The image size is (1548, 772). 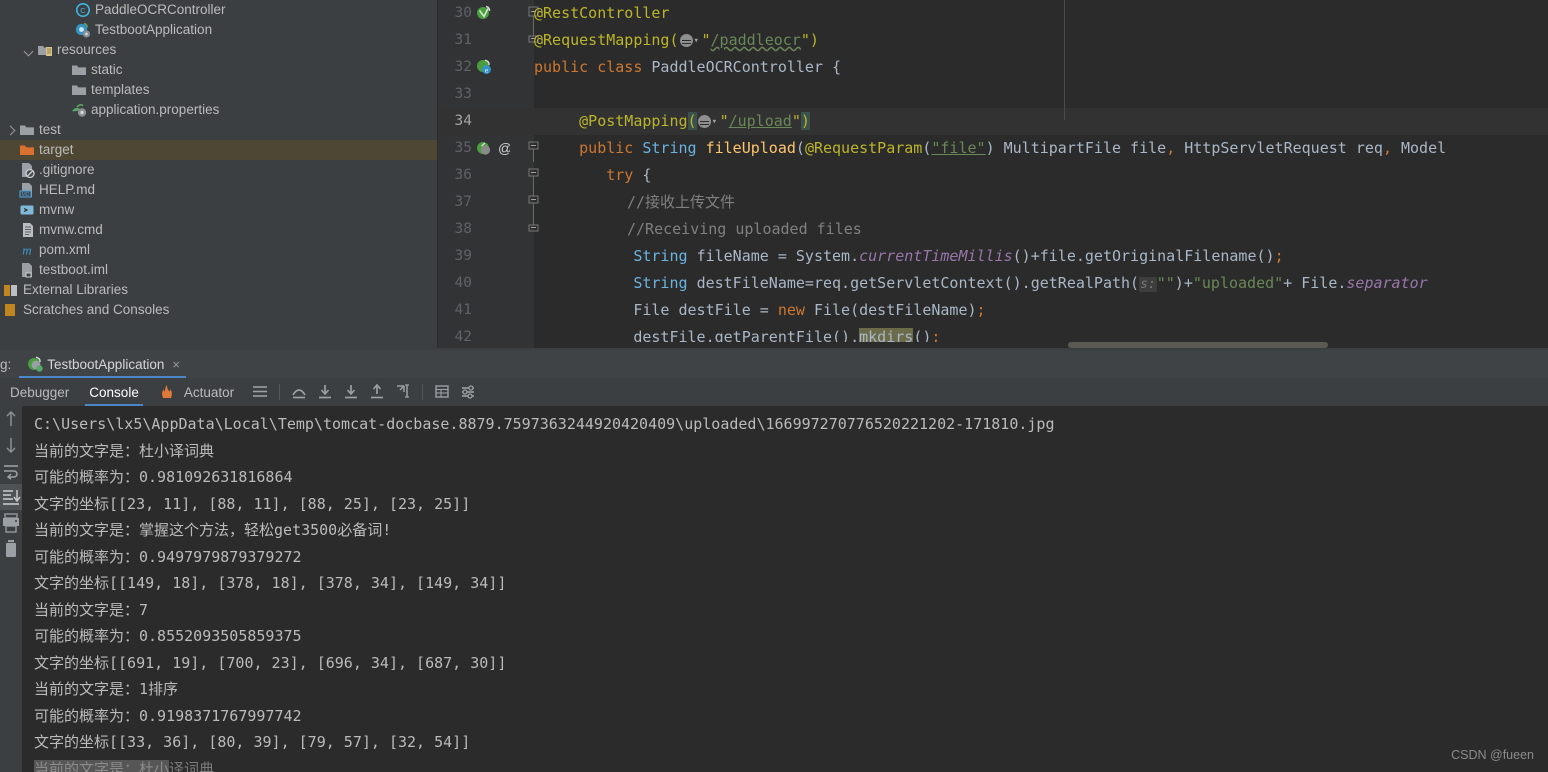 What do you see at coordinates (6, 364) in the screenshot?
I see `run-tool-label: g:` at bounding box center [6, 364].